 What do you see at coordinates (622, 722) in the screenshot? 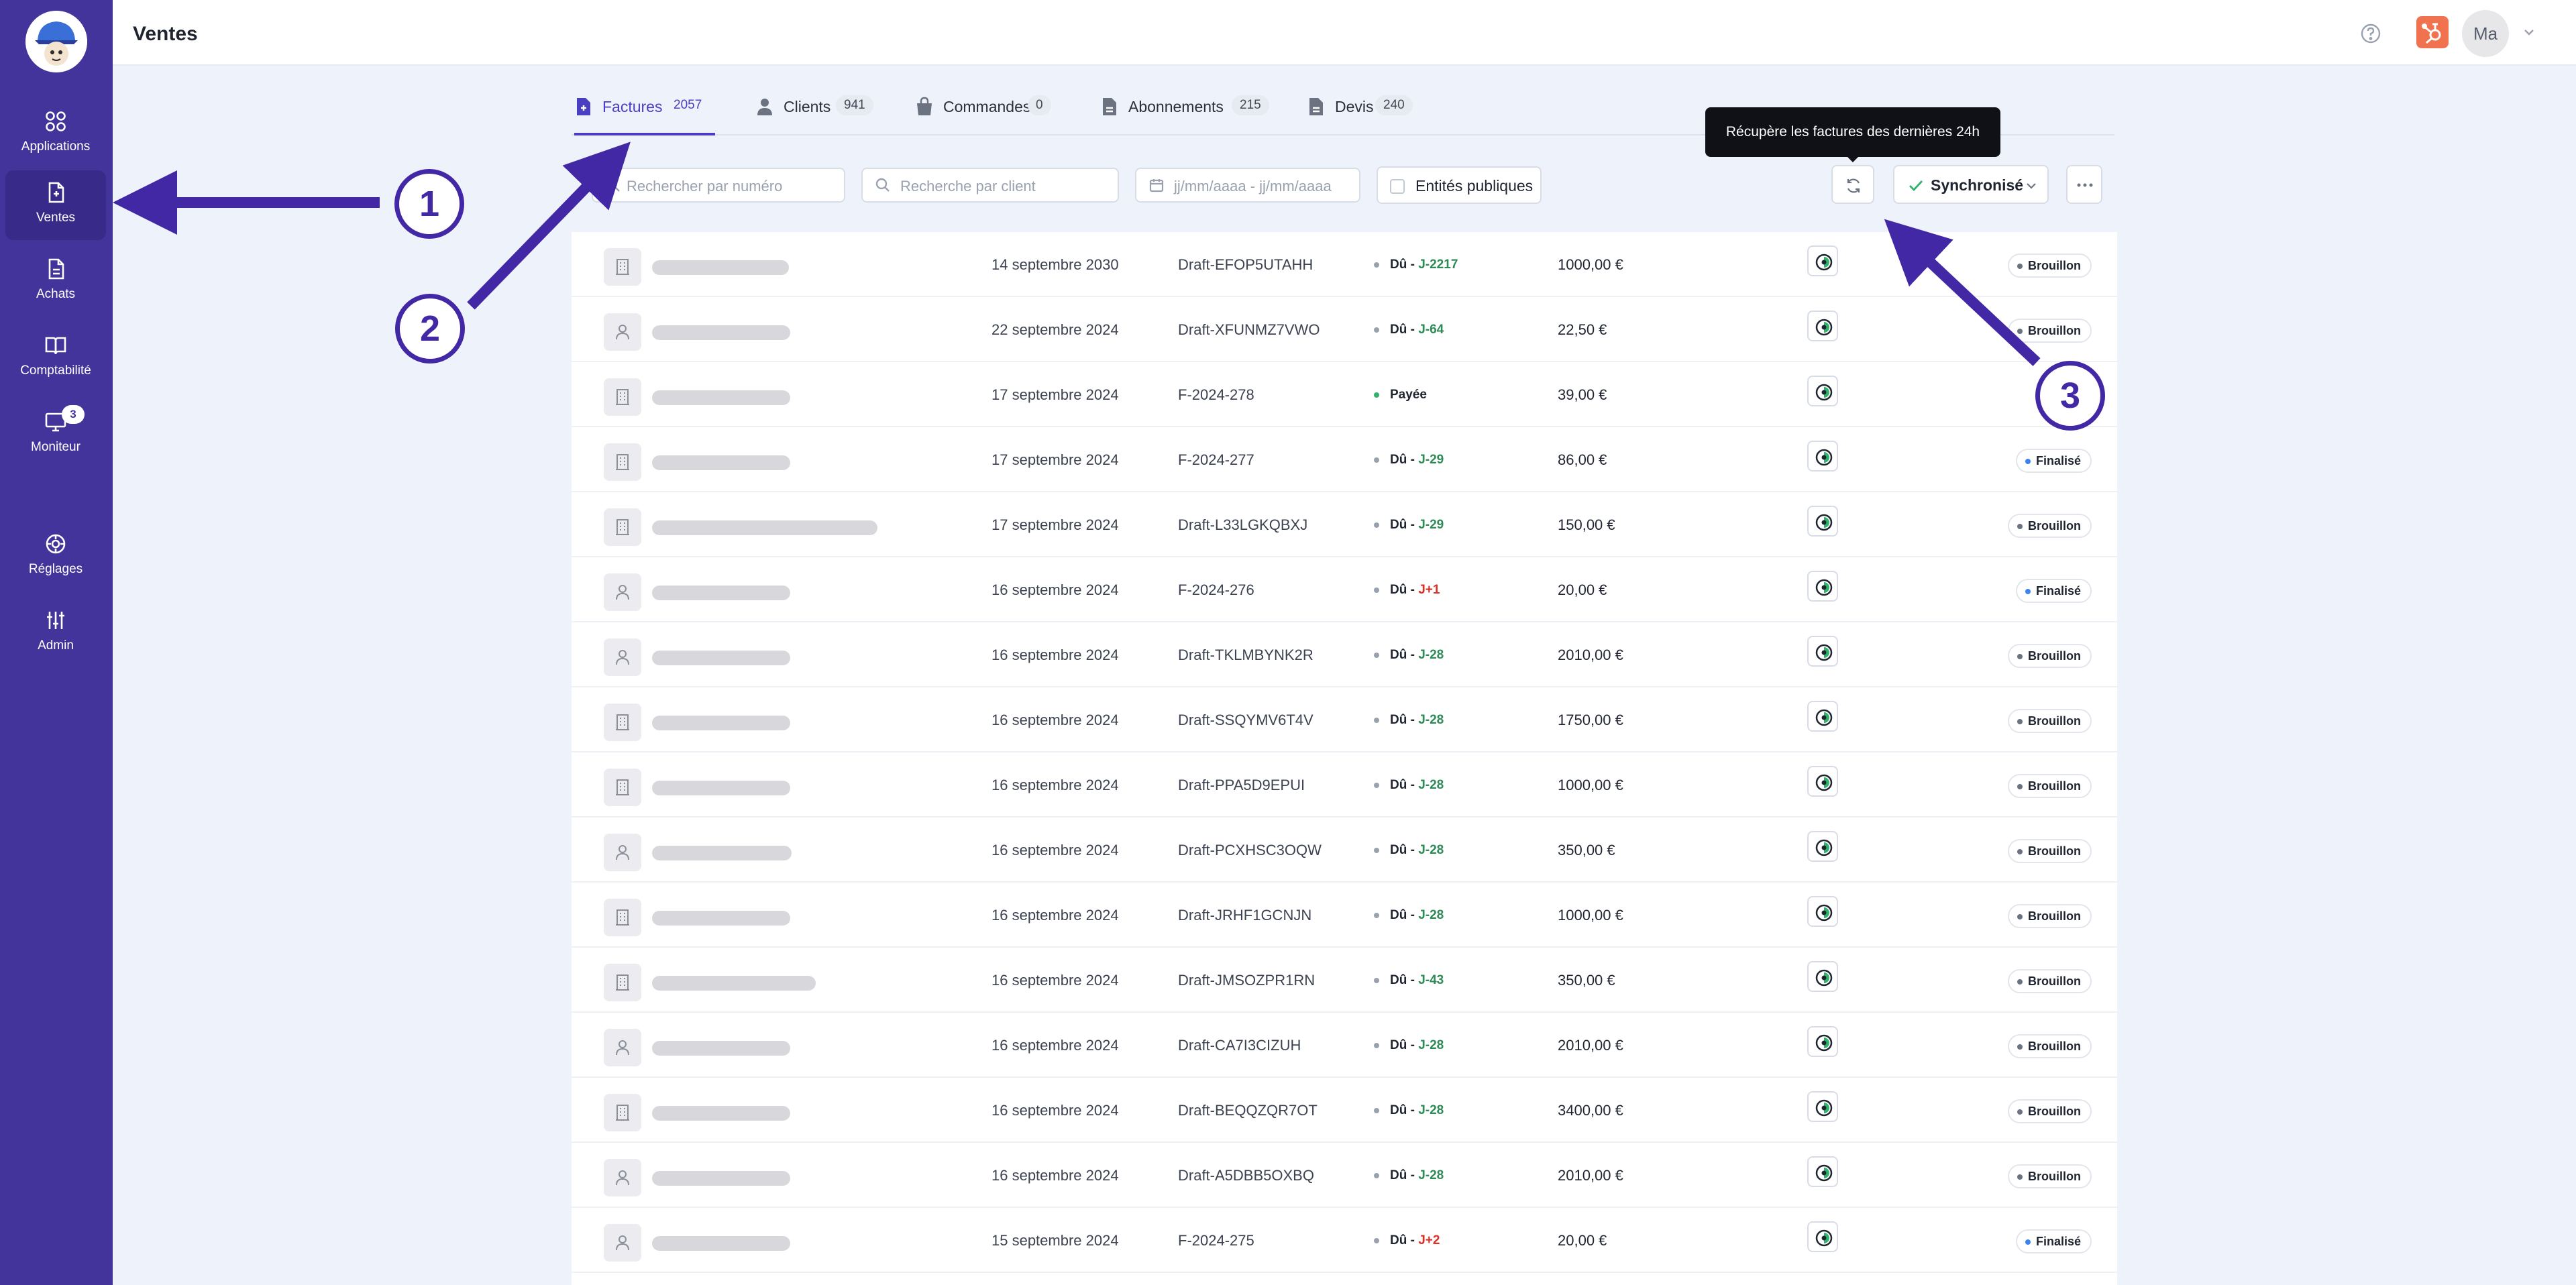
I see `company-avatar` at bounding box center [622, 722].